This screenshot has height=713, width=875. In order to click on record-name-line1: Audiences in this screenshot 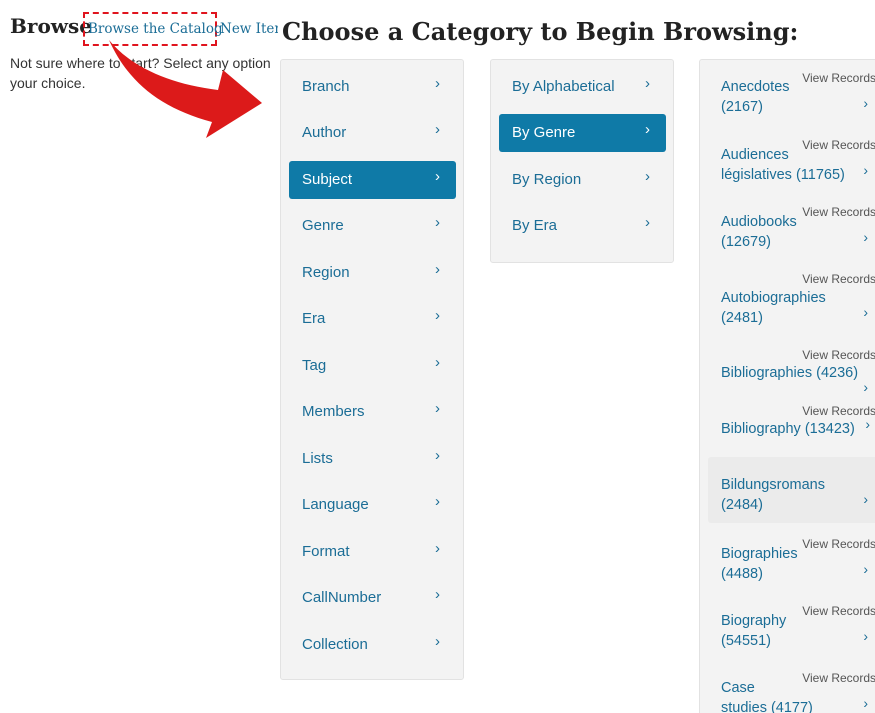, I will do `click(755, 155)`.